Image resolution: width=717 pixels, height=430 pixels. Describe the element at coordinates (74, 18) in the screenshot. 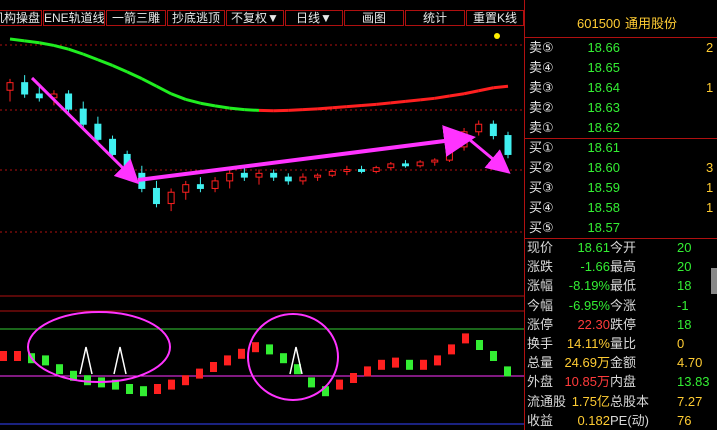

I see `toolbar-button-ene: ENE轨道线` at that location.